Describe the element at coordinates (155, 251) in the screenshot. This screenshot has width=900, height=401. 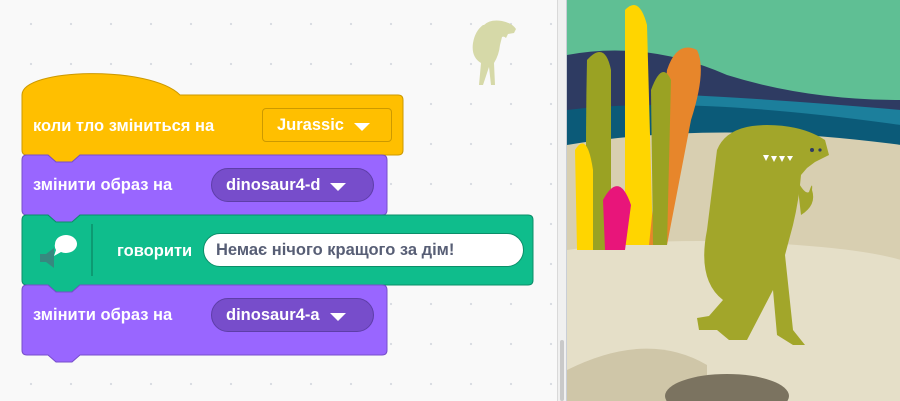
I see `say-block-label: говорити` at that location.